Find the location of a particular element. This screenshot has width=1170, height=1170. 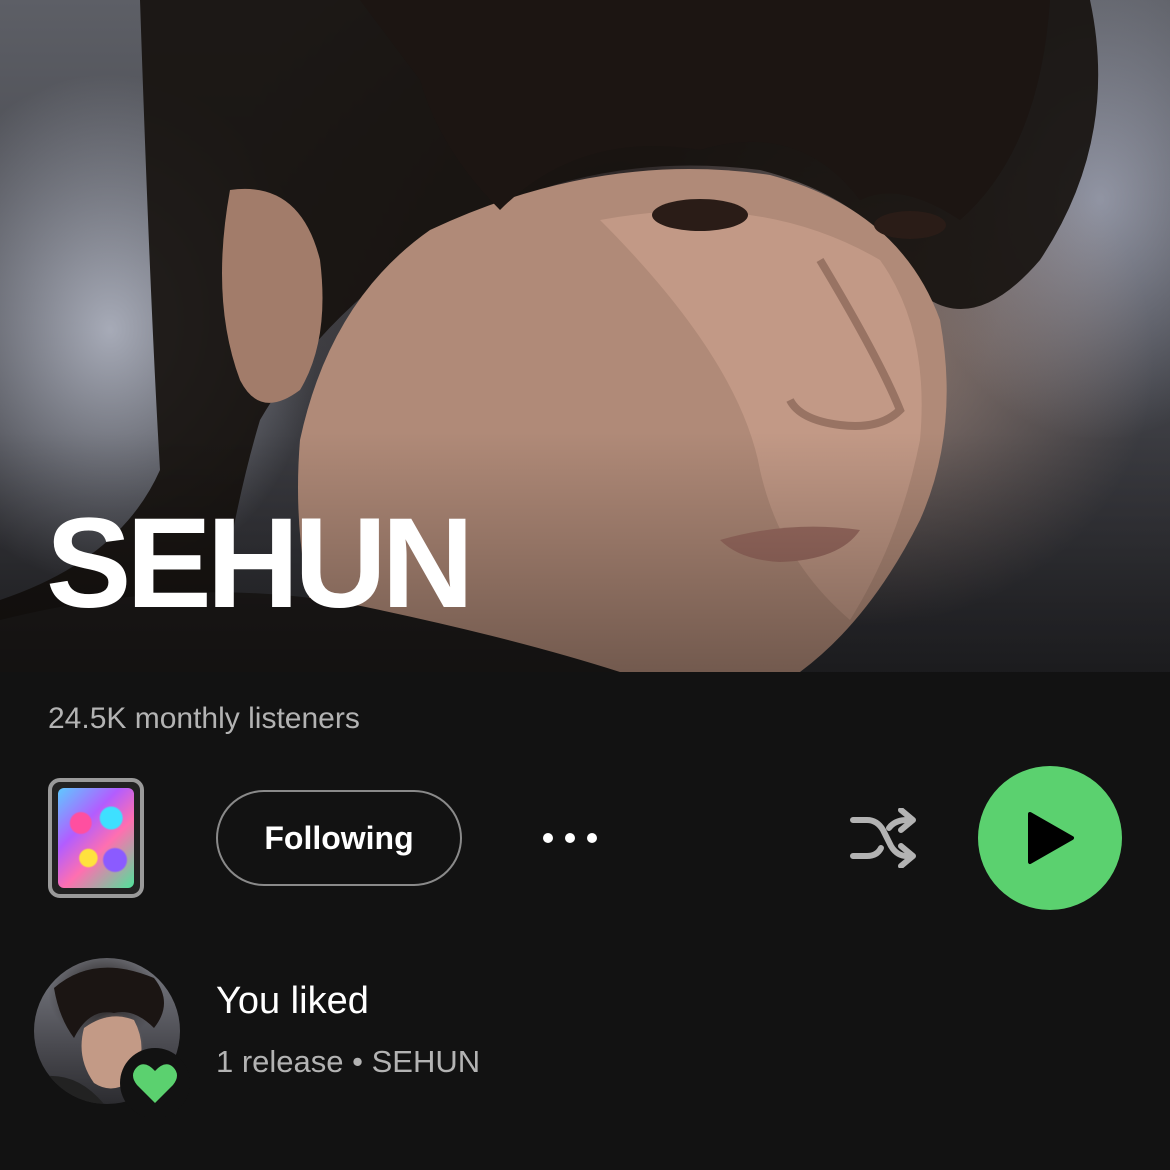

more-options-button is located at coordinates (570, 838).